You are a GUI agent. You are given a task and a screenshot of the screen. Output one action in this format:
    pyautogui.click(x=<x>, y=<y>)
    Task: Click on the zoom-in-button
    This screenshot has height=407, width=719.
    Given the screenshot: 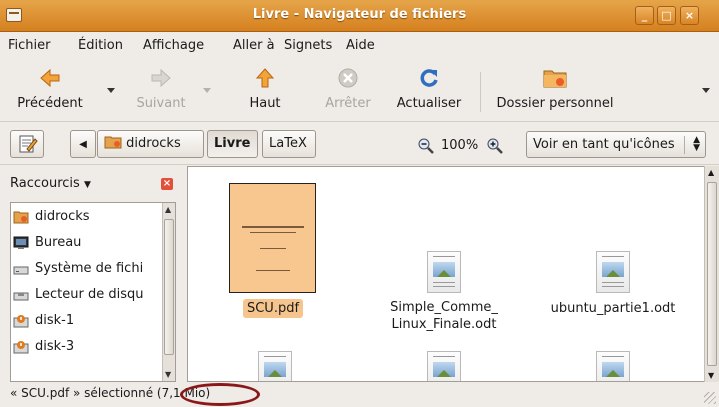 What is the action you would take?
    pyautogui.click(x=495, y=146)
    